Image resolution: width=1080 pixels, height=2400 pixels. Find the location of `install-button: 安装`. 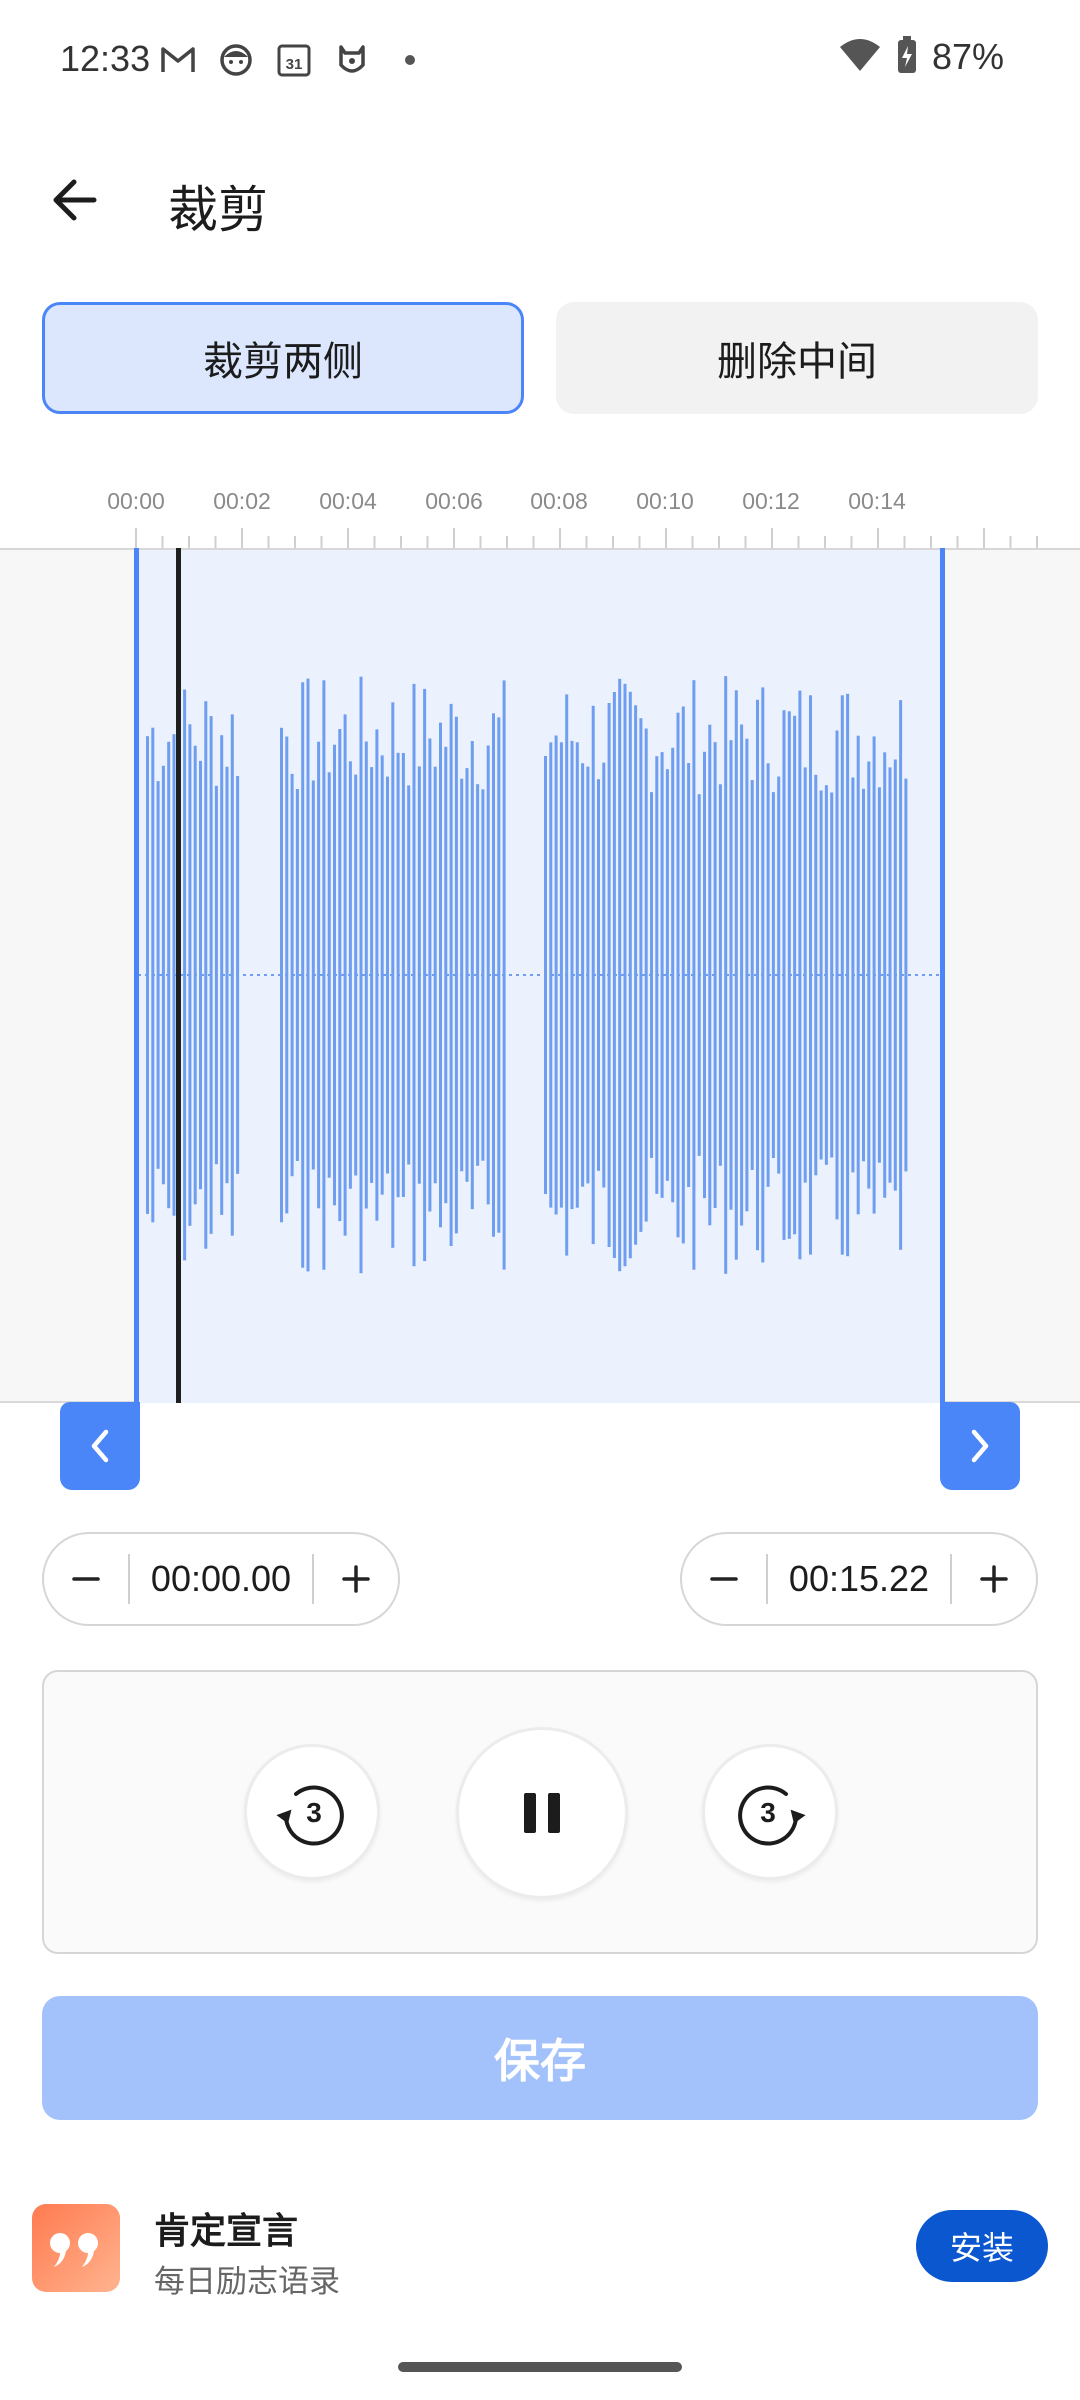

install-button: 安装 is located at coordinates (982, 2246).